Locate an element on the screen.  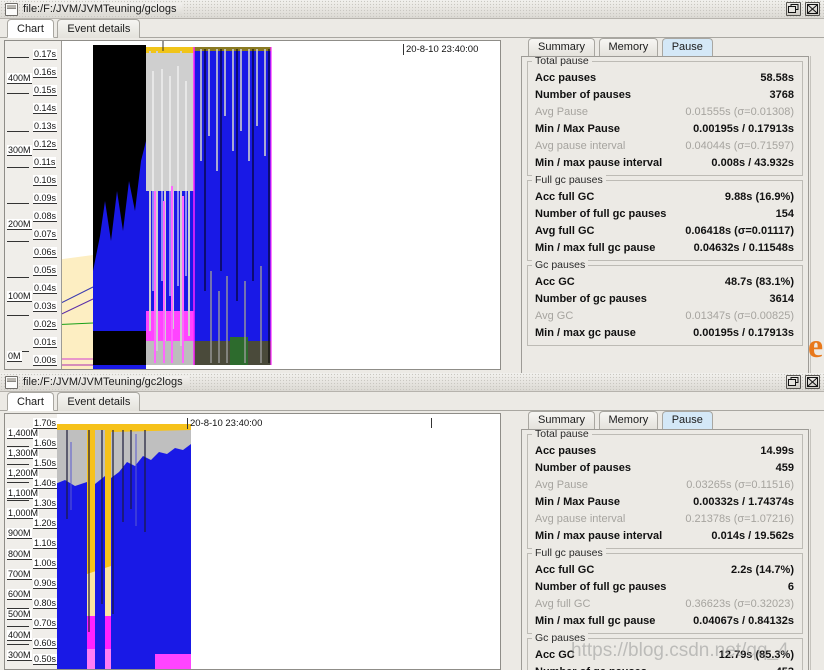
stat-value: 154 is located at coordinates (784, 213).